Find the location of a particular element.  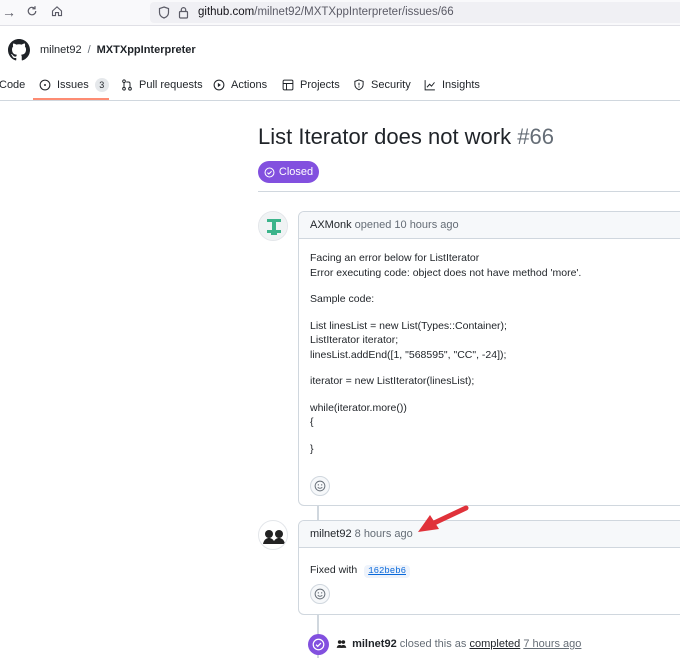

issue-title: List Iterator does not work #66 is located at coordinates (406, 137).